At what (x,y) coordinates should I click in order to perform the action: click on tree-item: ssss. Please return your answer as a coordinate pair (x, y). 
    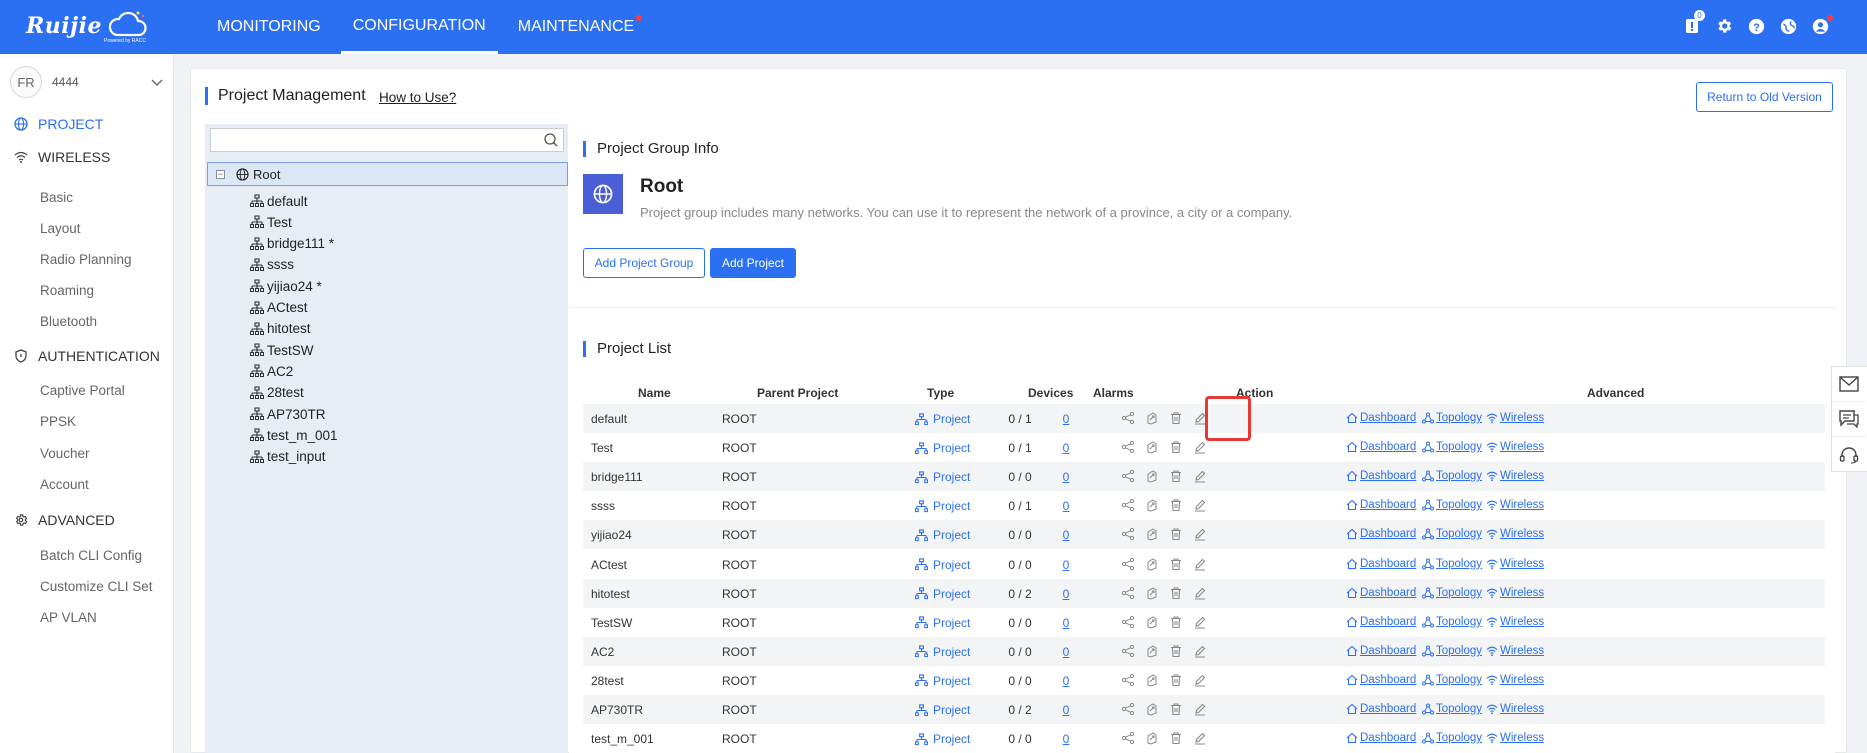
    Looking at the image, I should click on (272, 265).